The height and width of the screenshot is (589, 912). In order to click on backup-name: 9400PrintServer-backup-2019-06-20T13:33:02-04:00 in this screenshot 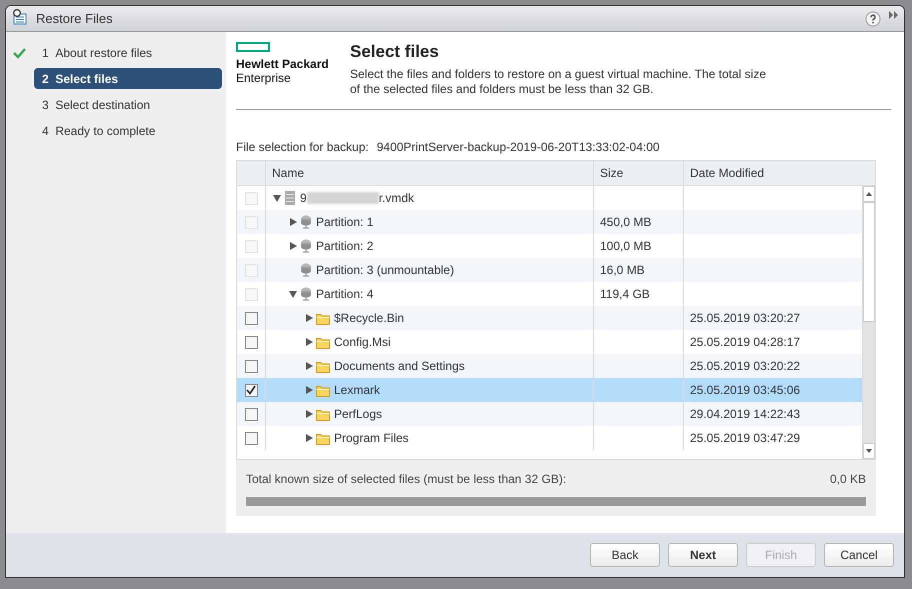, I will do `click(518, 147)`.